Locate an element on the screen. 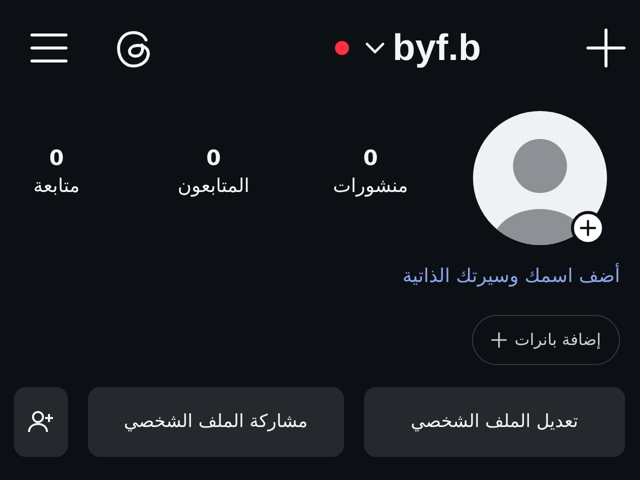 The height and width of the screenshot is (480, 640). person-plus-icon is located at coordinates (41, 422).